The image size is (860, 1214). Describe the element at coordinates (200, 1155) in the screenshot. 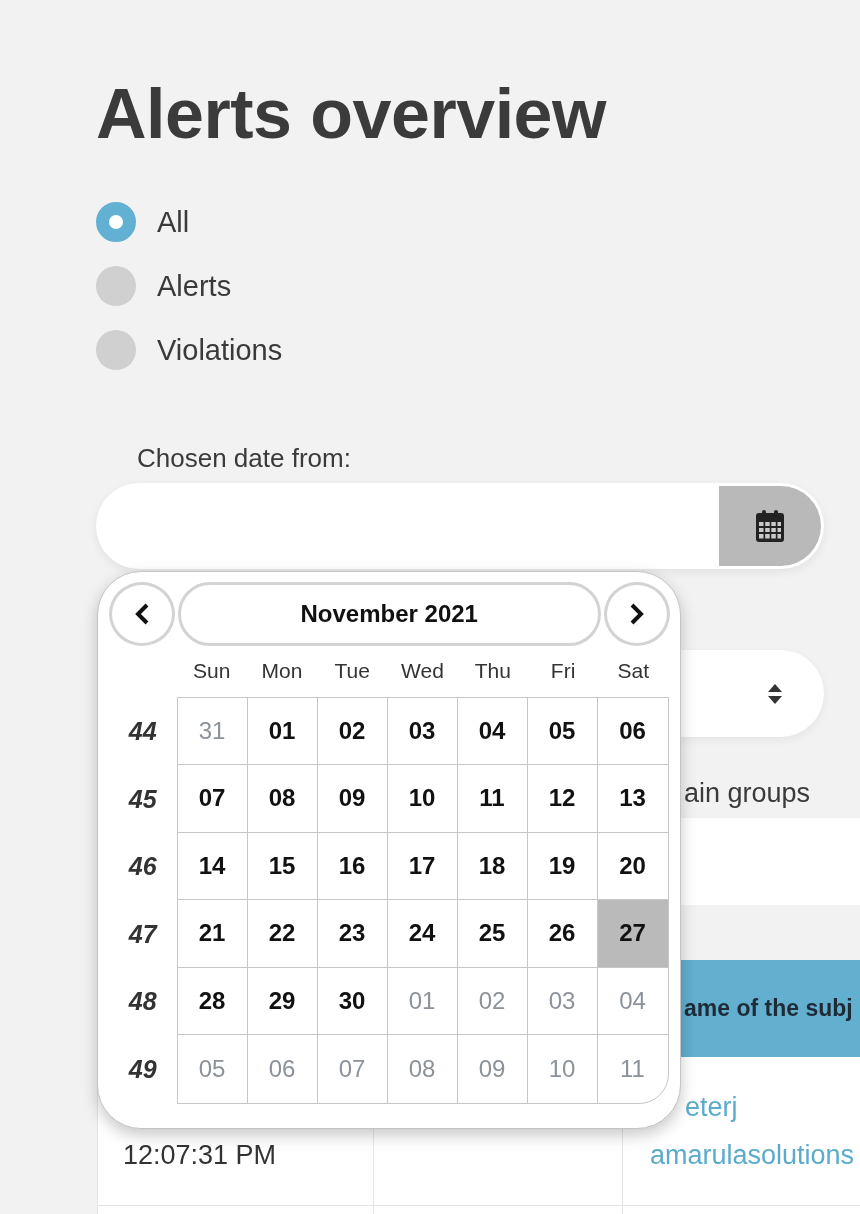

I see `timestamp: 12:07:31 PM` at that location.